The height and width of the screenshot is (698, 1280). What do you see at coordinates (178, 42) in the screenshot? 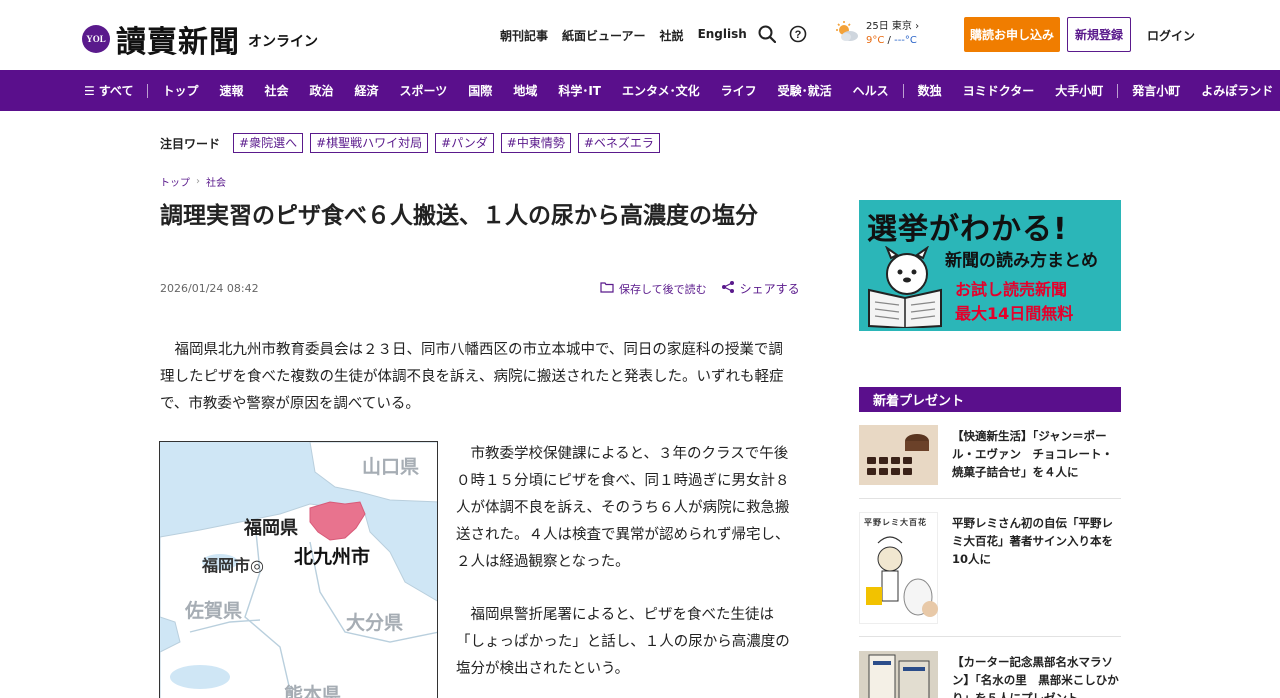
I see `logo-title: 讀賣新聞` at bounding box center [178, 42].